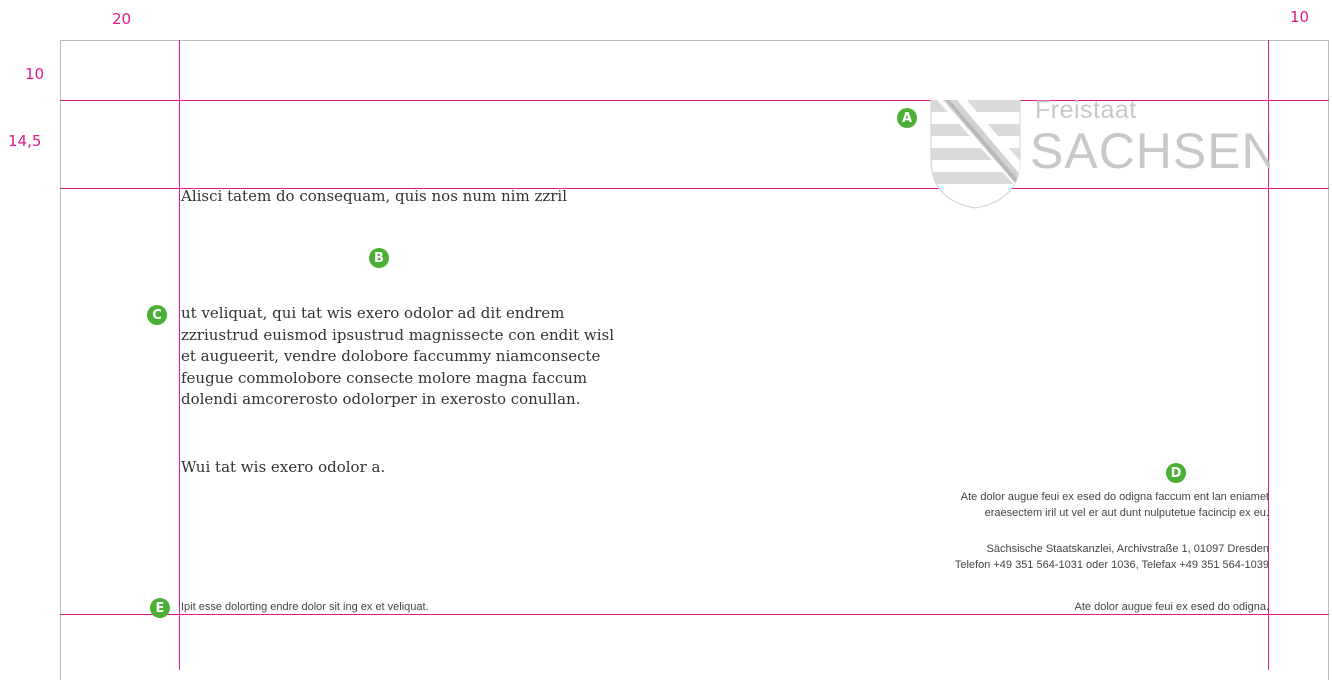  I want to click on marker-a-icon: A, so click(907, 118).